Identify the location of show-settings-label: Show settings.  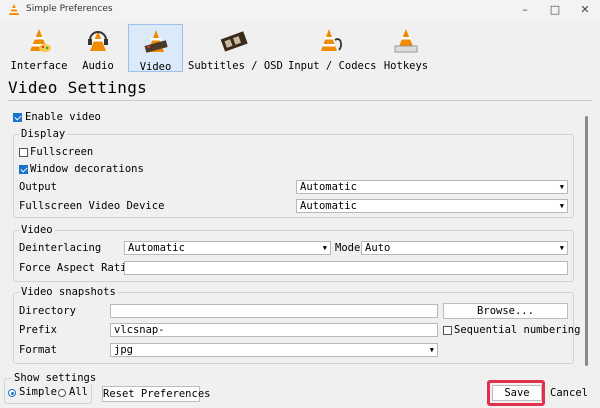
(55, 378).